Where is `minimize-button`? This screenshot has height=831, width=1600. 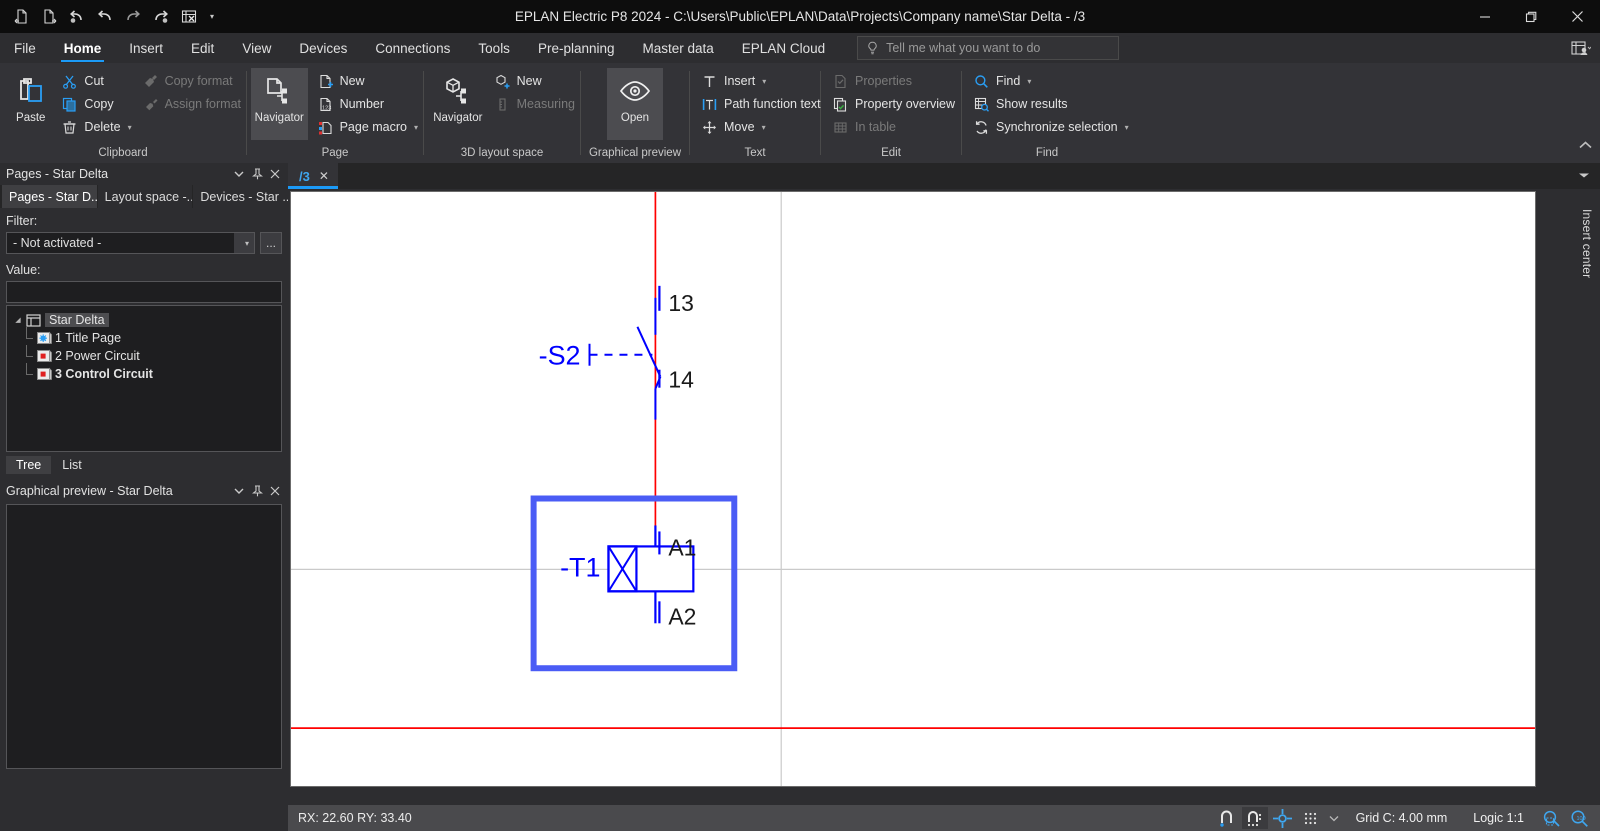 minimize-button is located at coordinates (1485, 16).